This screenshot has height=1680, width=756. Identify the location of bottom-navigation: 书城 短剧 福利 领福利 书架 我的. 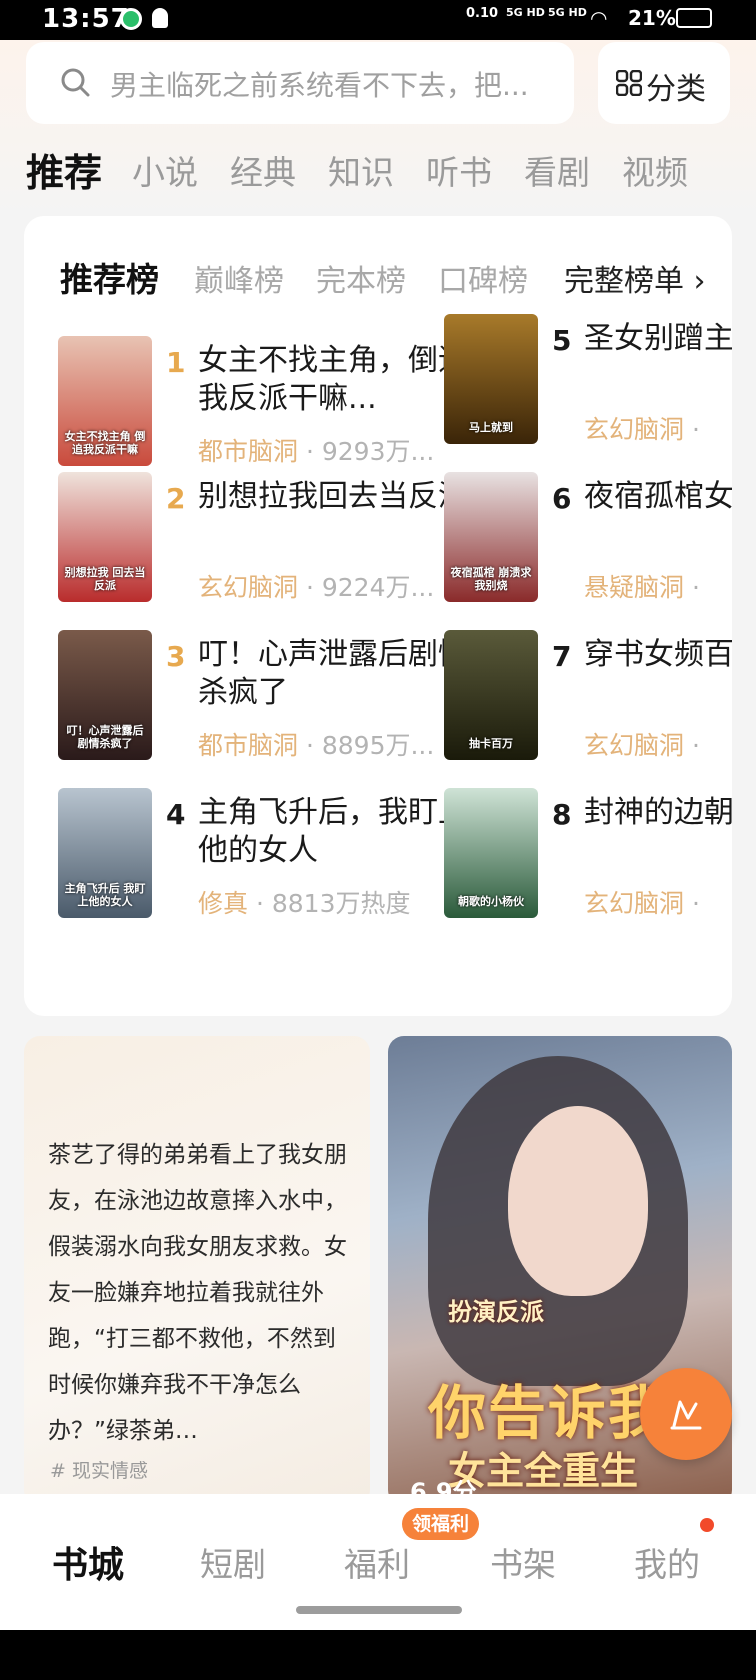
(378, 1562).